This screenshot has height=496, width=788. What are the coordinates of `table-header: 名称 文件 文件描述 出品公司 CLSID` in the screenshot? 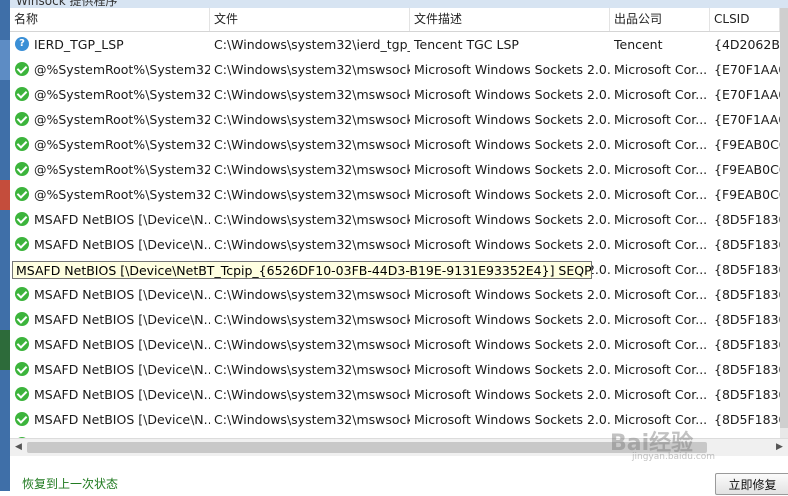 It's located at (395, 20).